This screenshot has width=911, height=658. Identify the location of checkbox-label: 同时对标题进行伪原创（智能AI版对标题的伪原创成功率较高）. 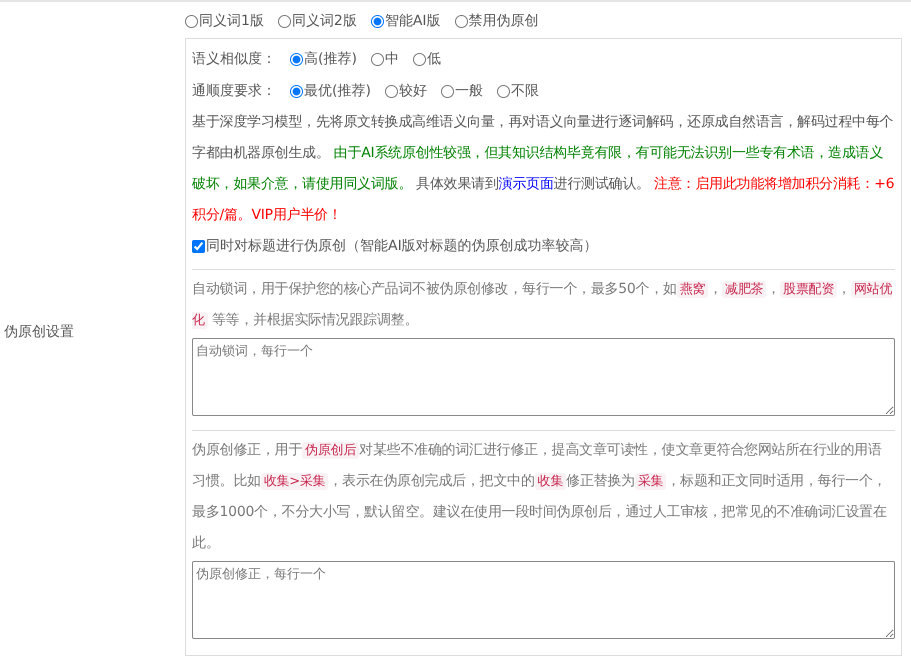
(402, 246).